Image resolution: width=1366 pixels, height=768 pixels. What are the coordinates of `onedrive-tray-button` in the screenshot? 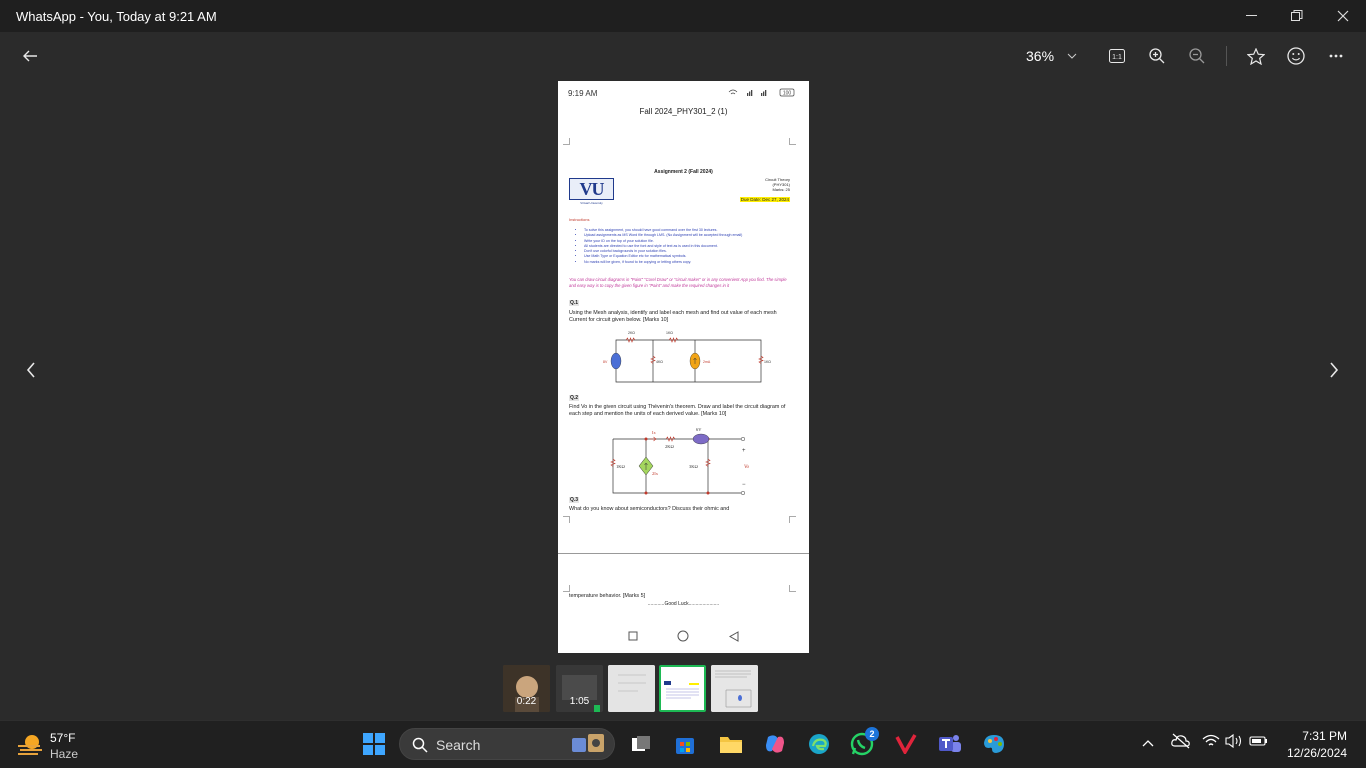 It's located at (1181, 742).